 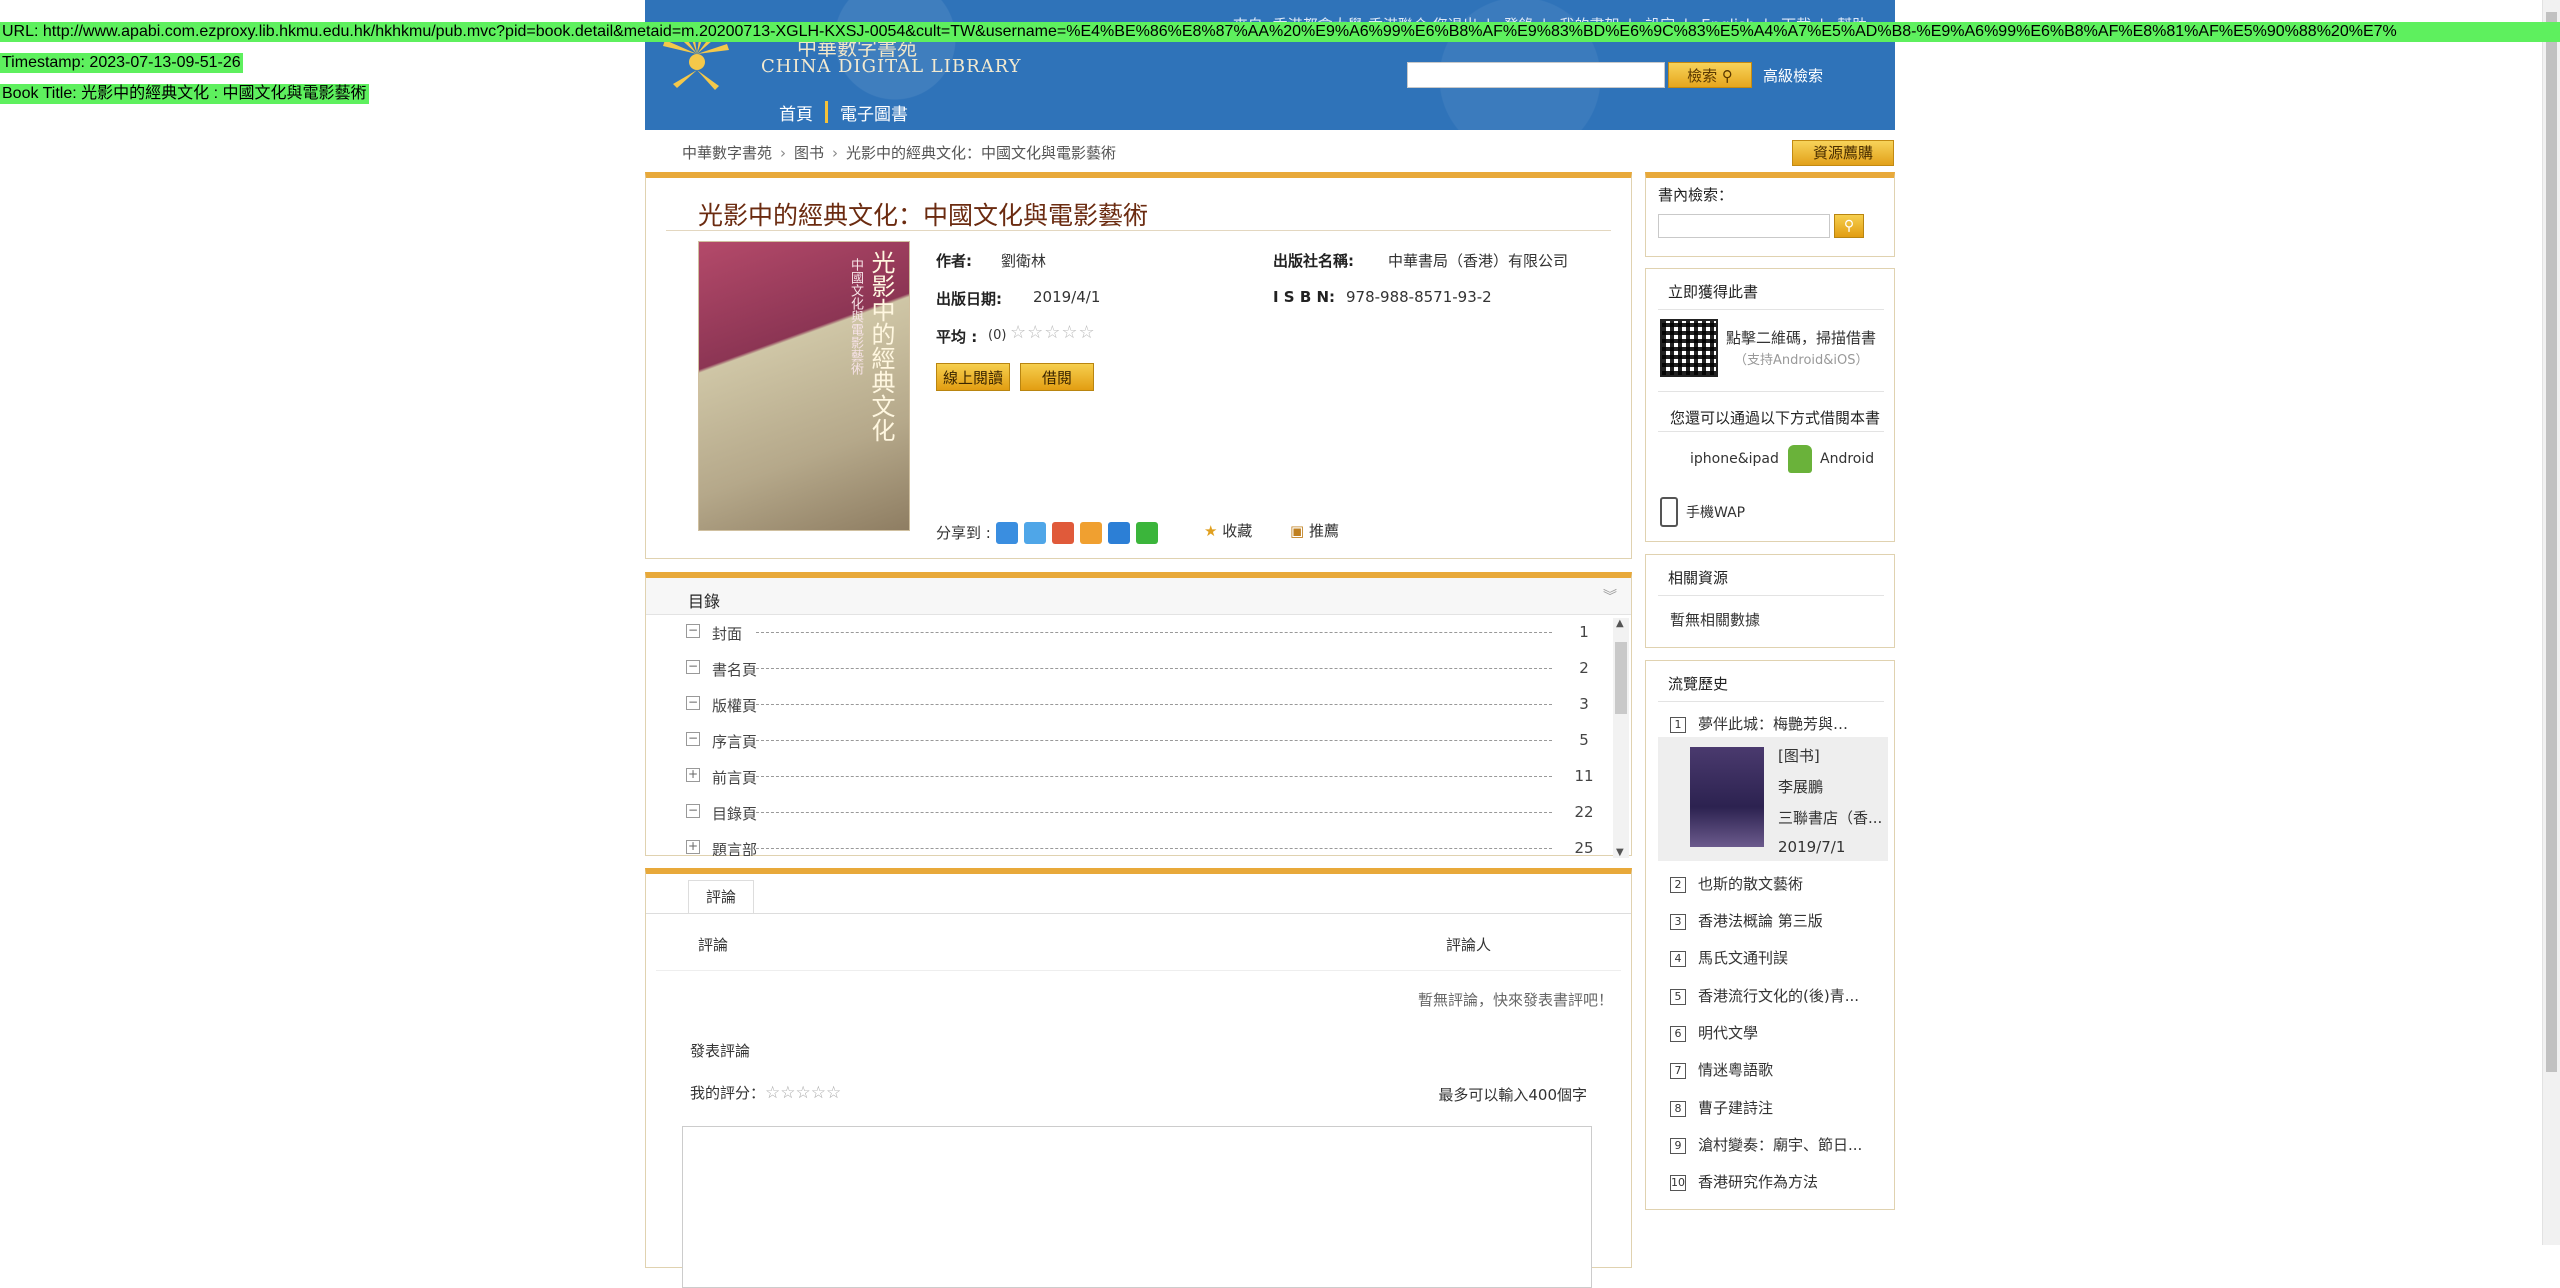 I want to click on toc-item: − 目錄頁 22, so click(x=1128, y=812).